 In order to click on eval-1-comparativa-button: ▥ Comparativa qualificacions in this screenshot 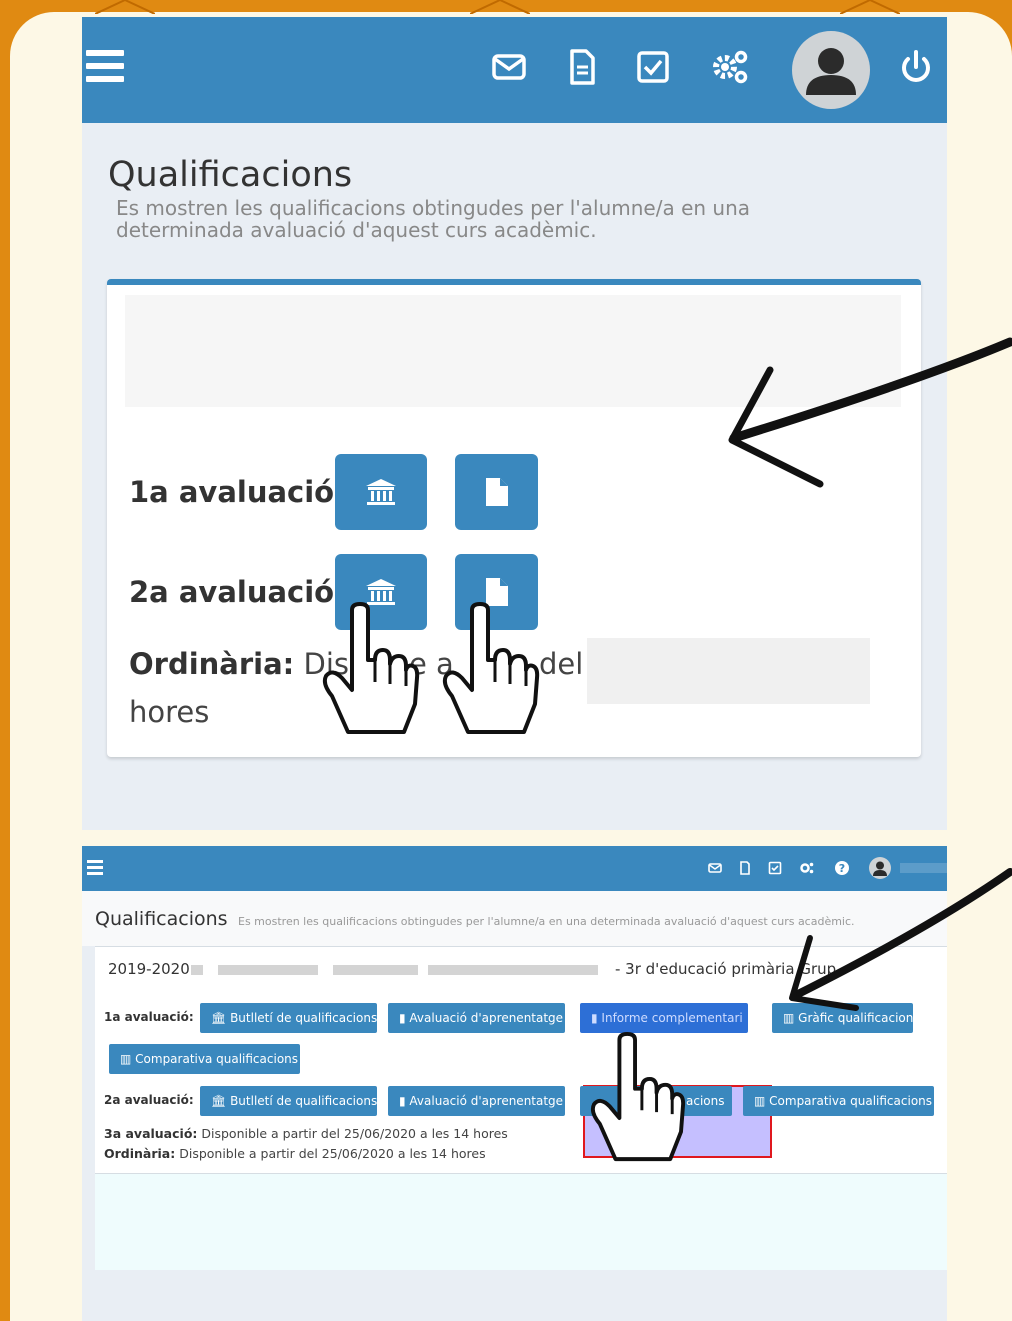, I will do `click(204, 1059)`.